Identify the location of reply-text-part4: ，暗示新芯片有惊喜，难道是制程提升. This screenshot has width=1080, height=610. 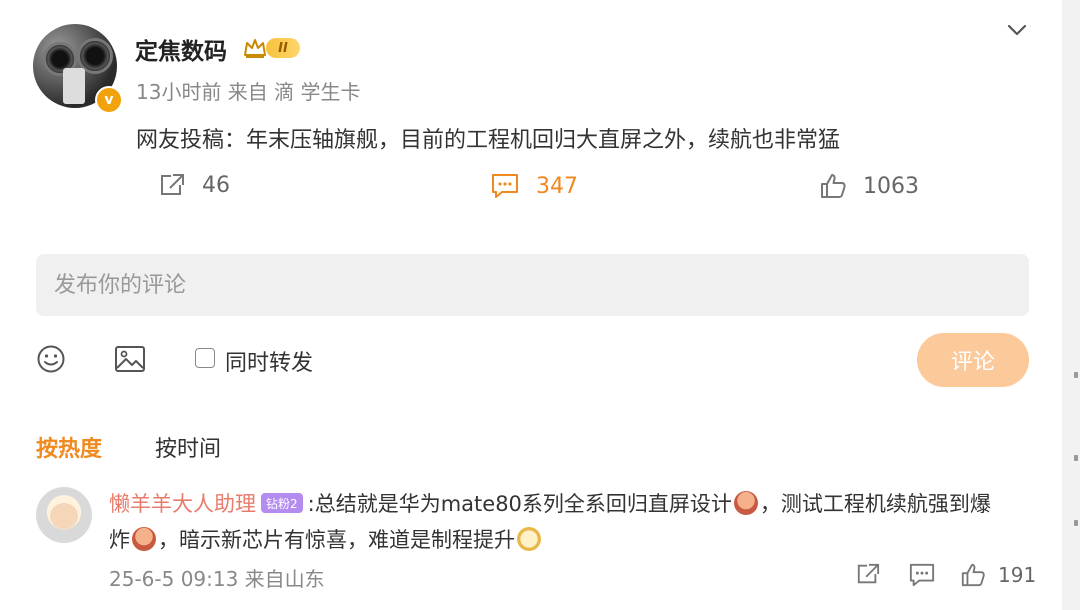
(336, 540).